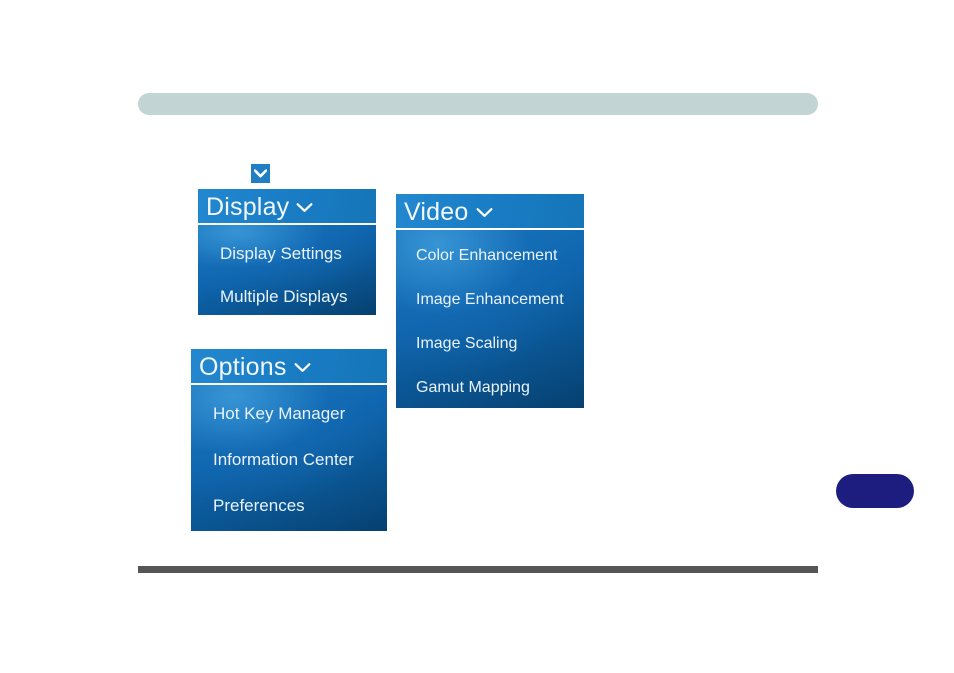 The width and height of the screenshot is (954, 673). What do you see at coordinates (300, 505) in the screenshot?
I see `menu-item-preferences: Preferences` at bounding box center [300, 505].